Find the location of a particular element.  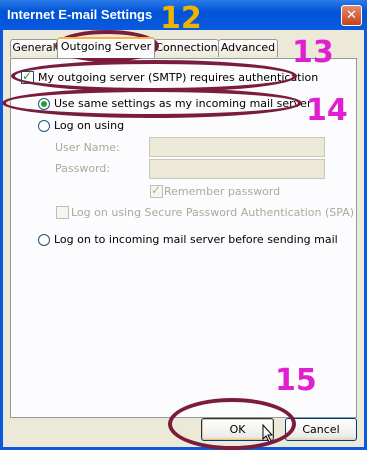

close-button: ✕ is located at coordinates (351, 15).